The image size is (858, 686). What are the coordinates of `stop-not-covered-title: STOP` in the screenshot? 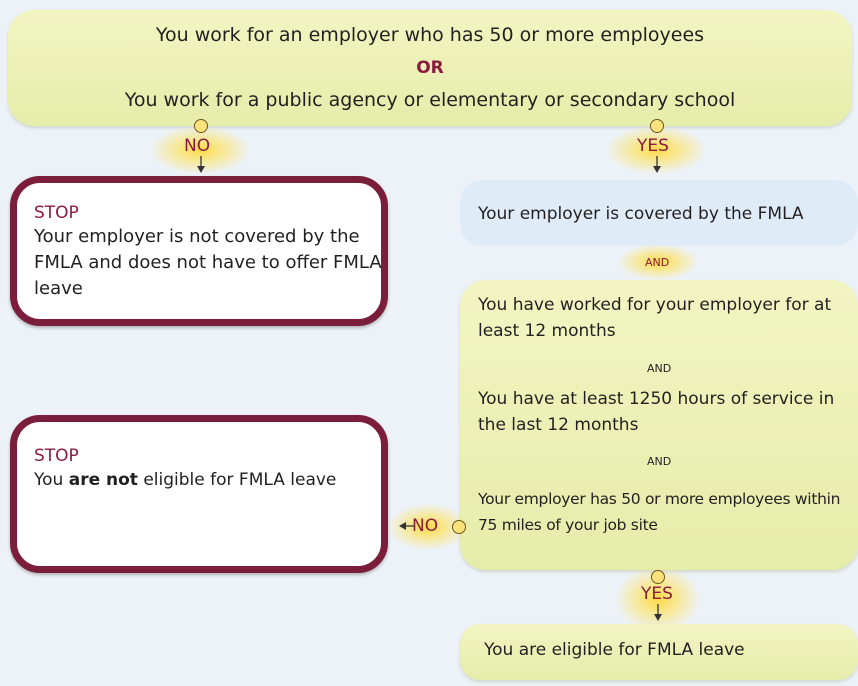 It's located at (56, 213).